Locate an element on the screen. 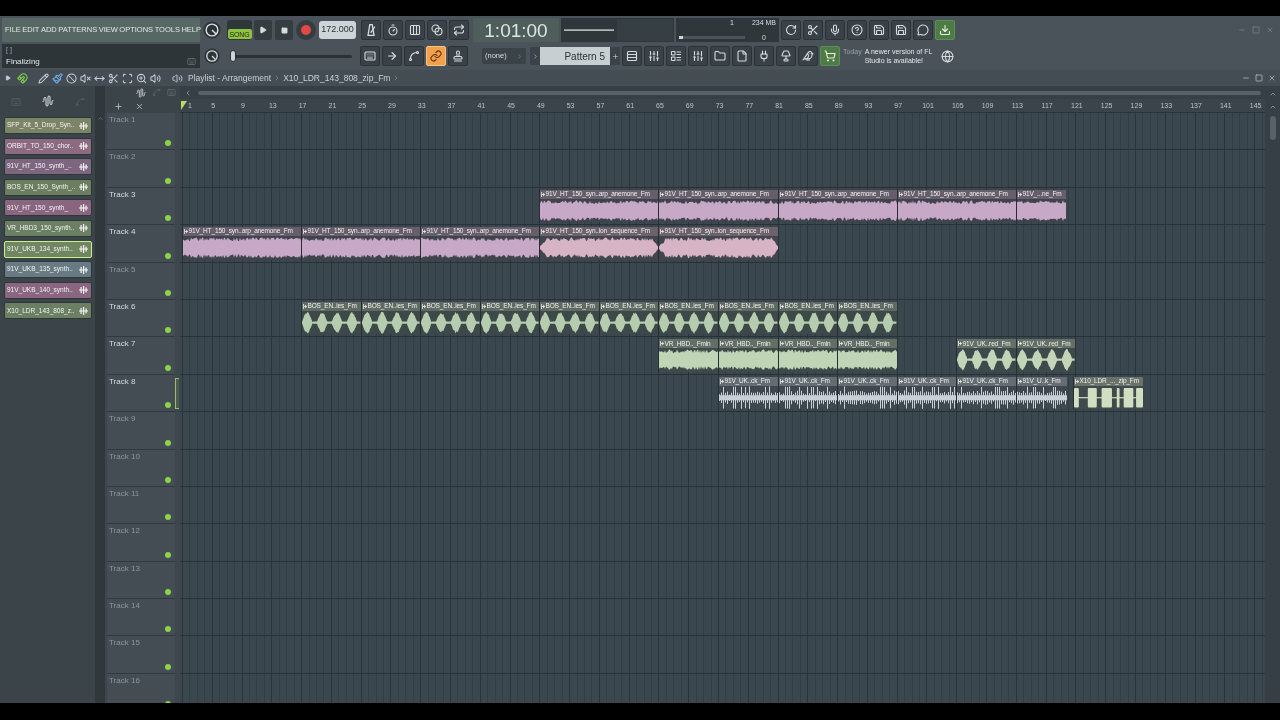 The image size is (1280, 720). link-button is located at coordinates (436, 56).